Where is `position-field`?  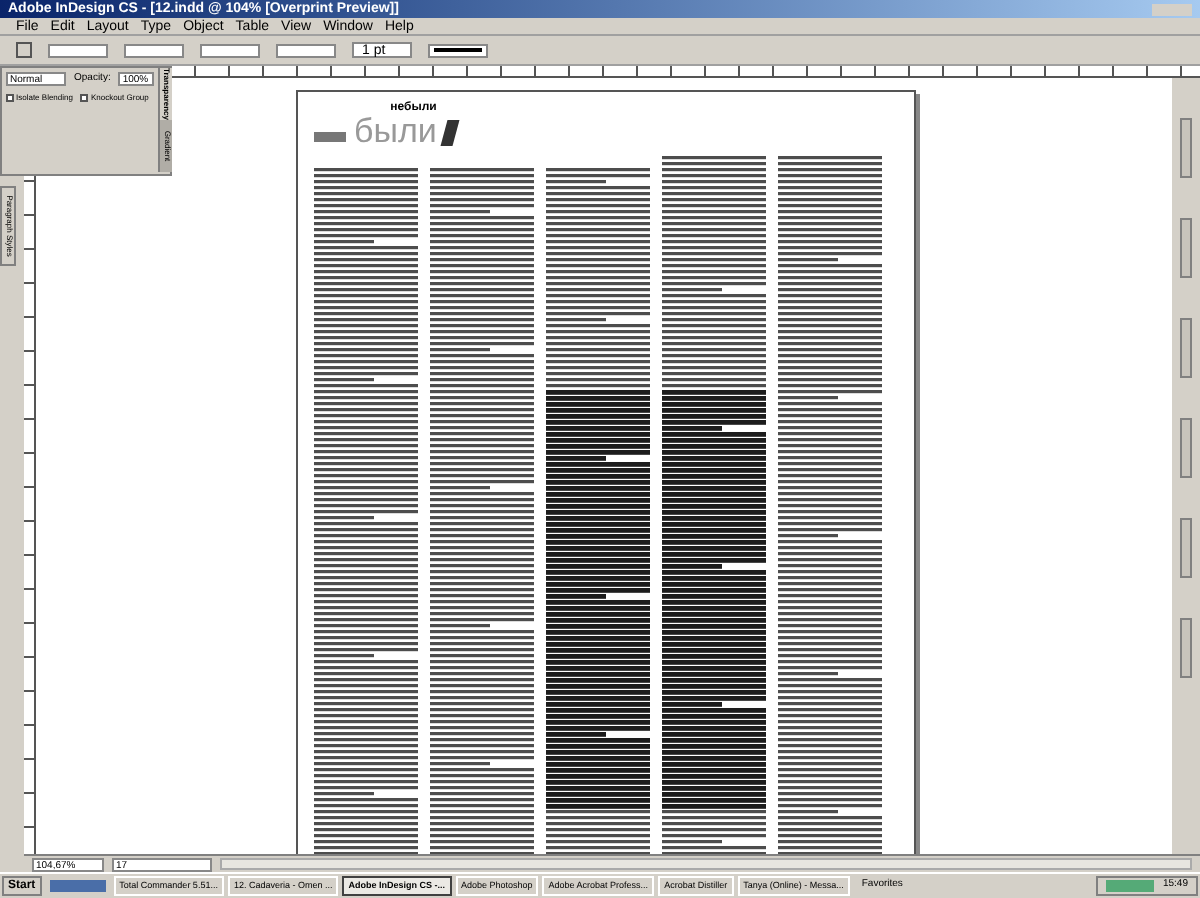
position-field is located at coordinates (78, 50).